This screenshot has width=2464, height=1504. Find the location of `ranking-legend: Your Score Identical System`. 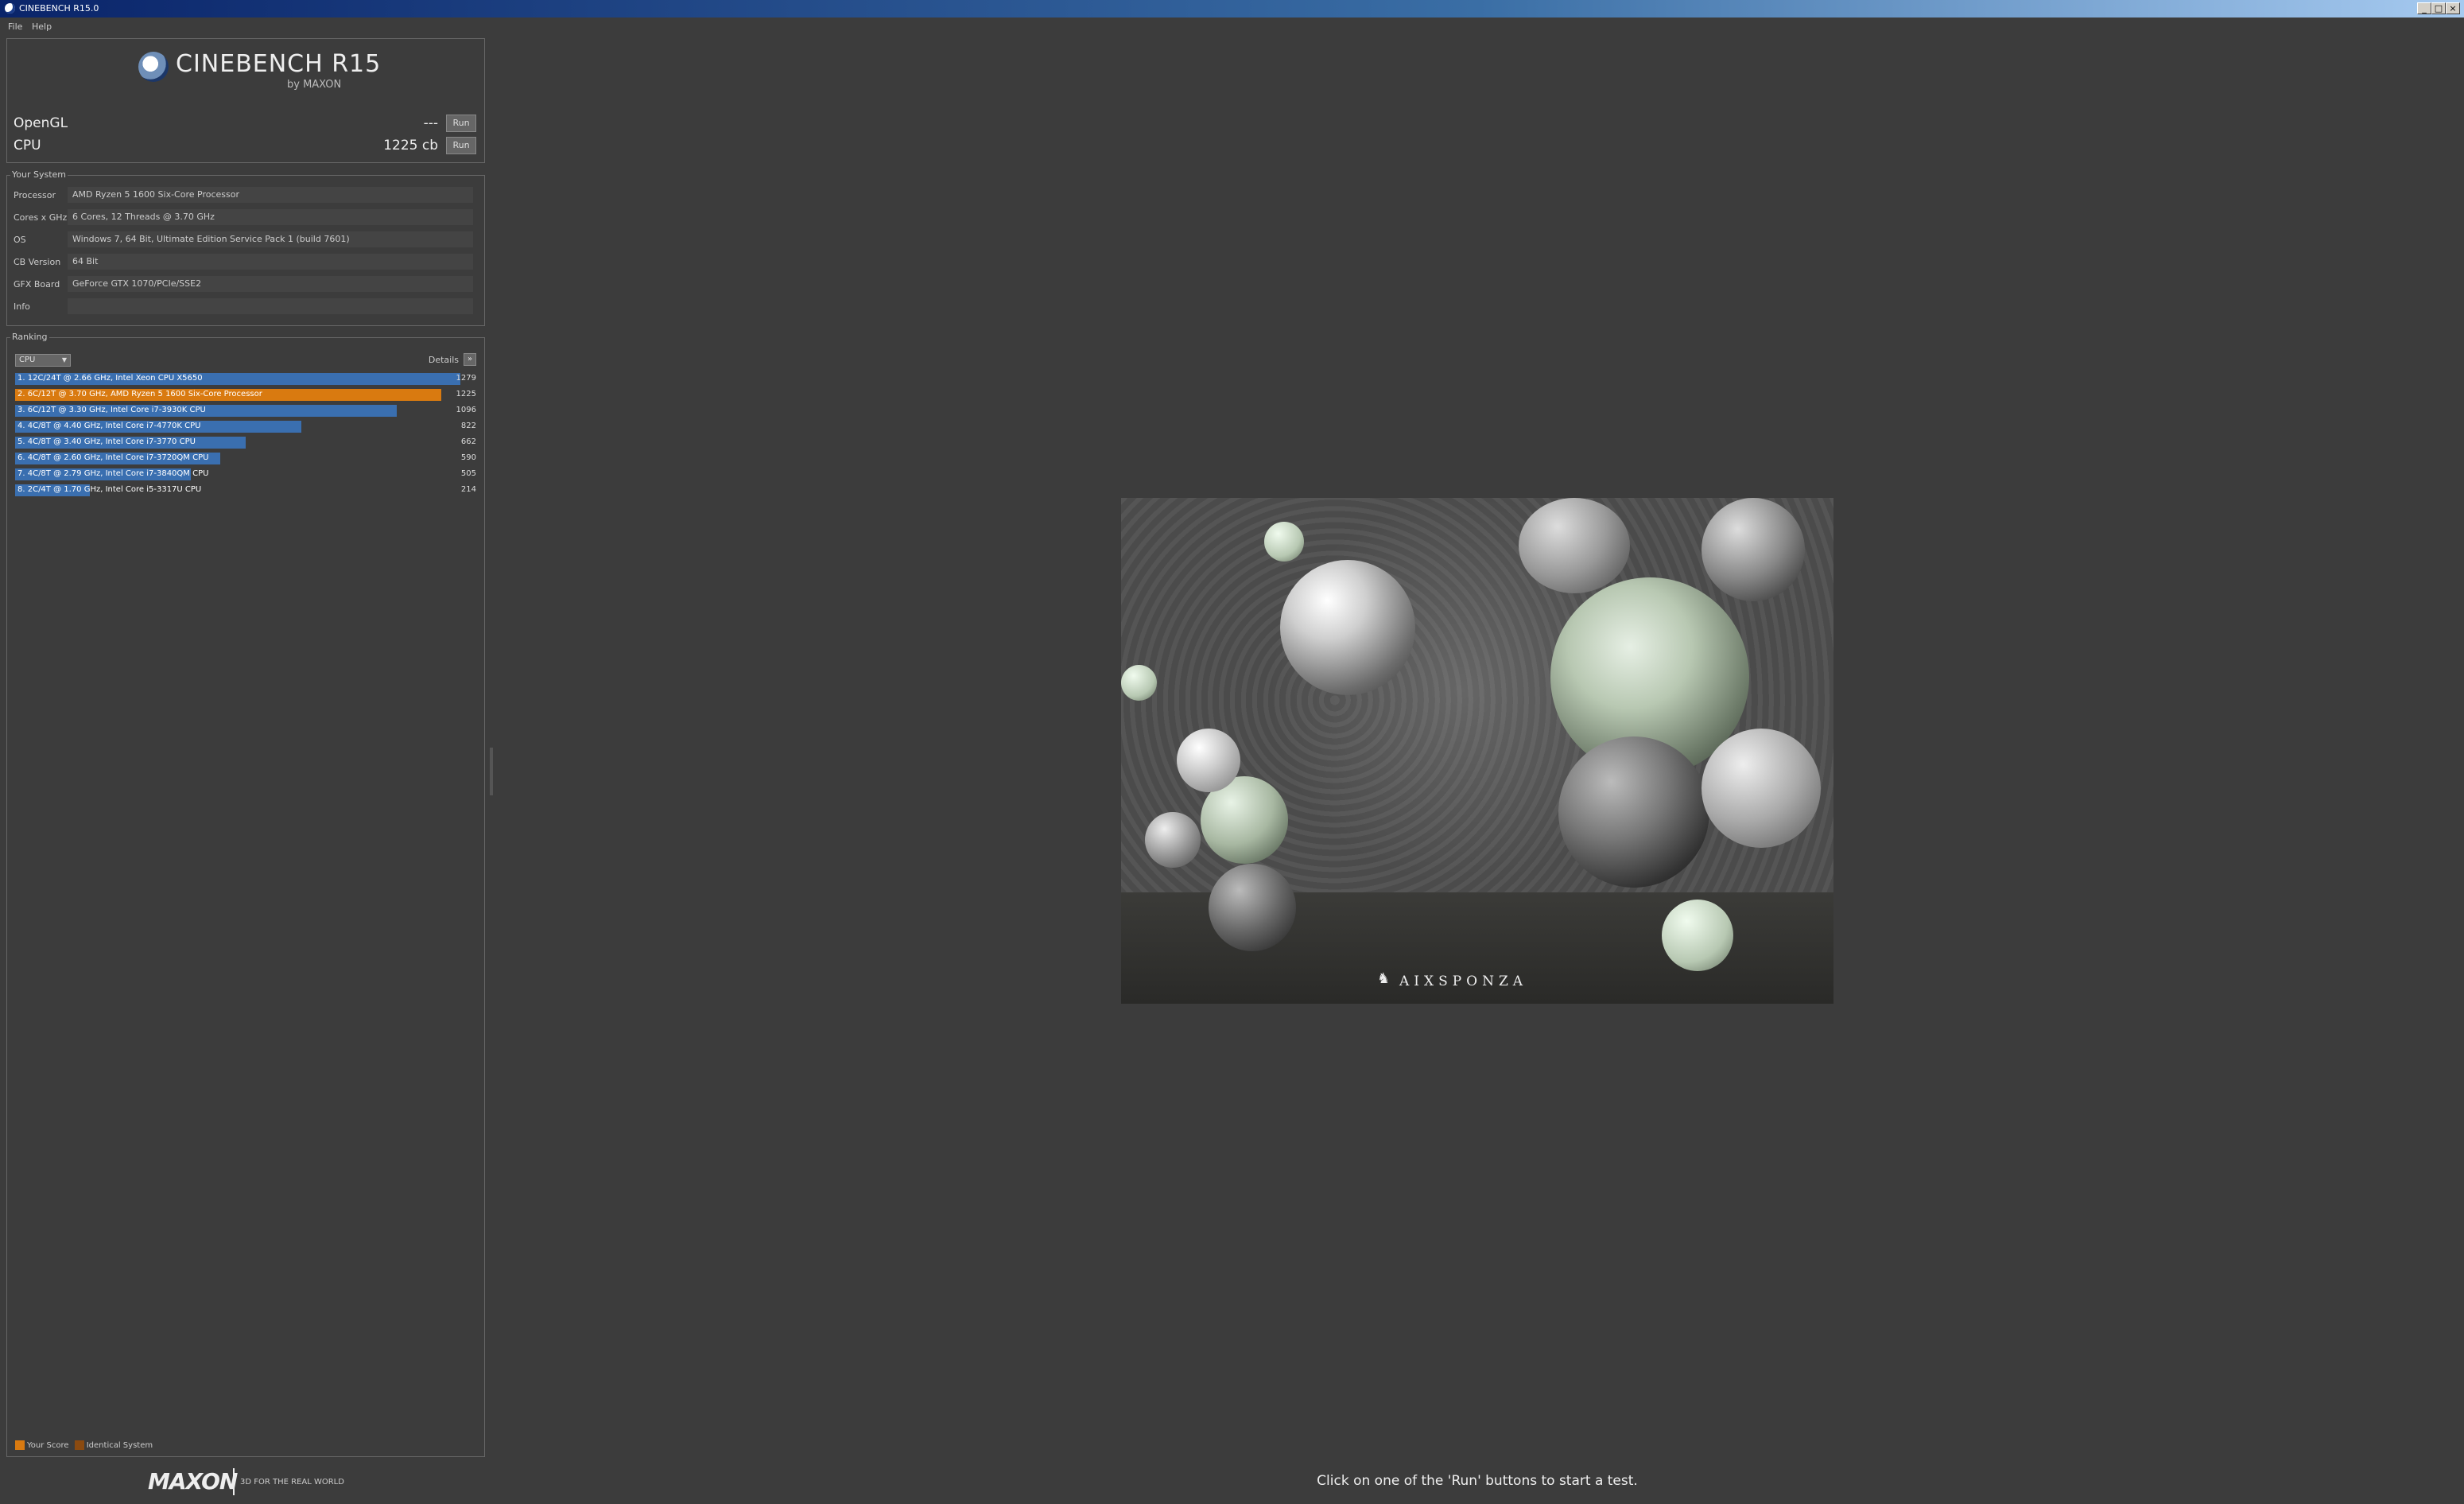

ranking-legend: Your Score Identical System is located at coordinates (84, 1445).